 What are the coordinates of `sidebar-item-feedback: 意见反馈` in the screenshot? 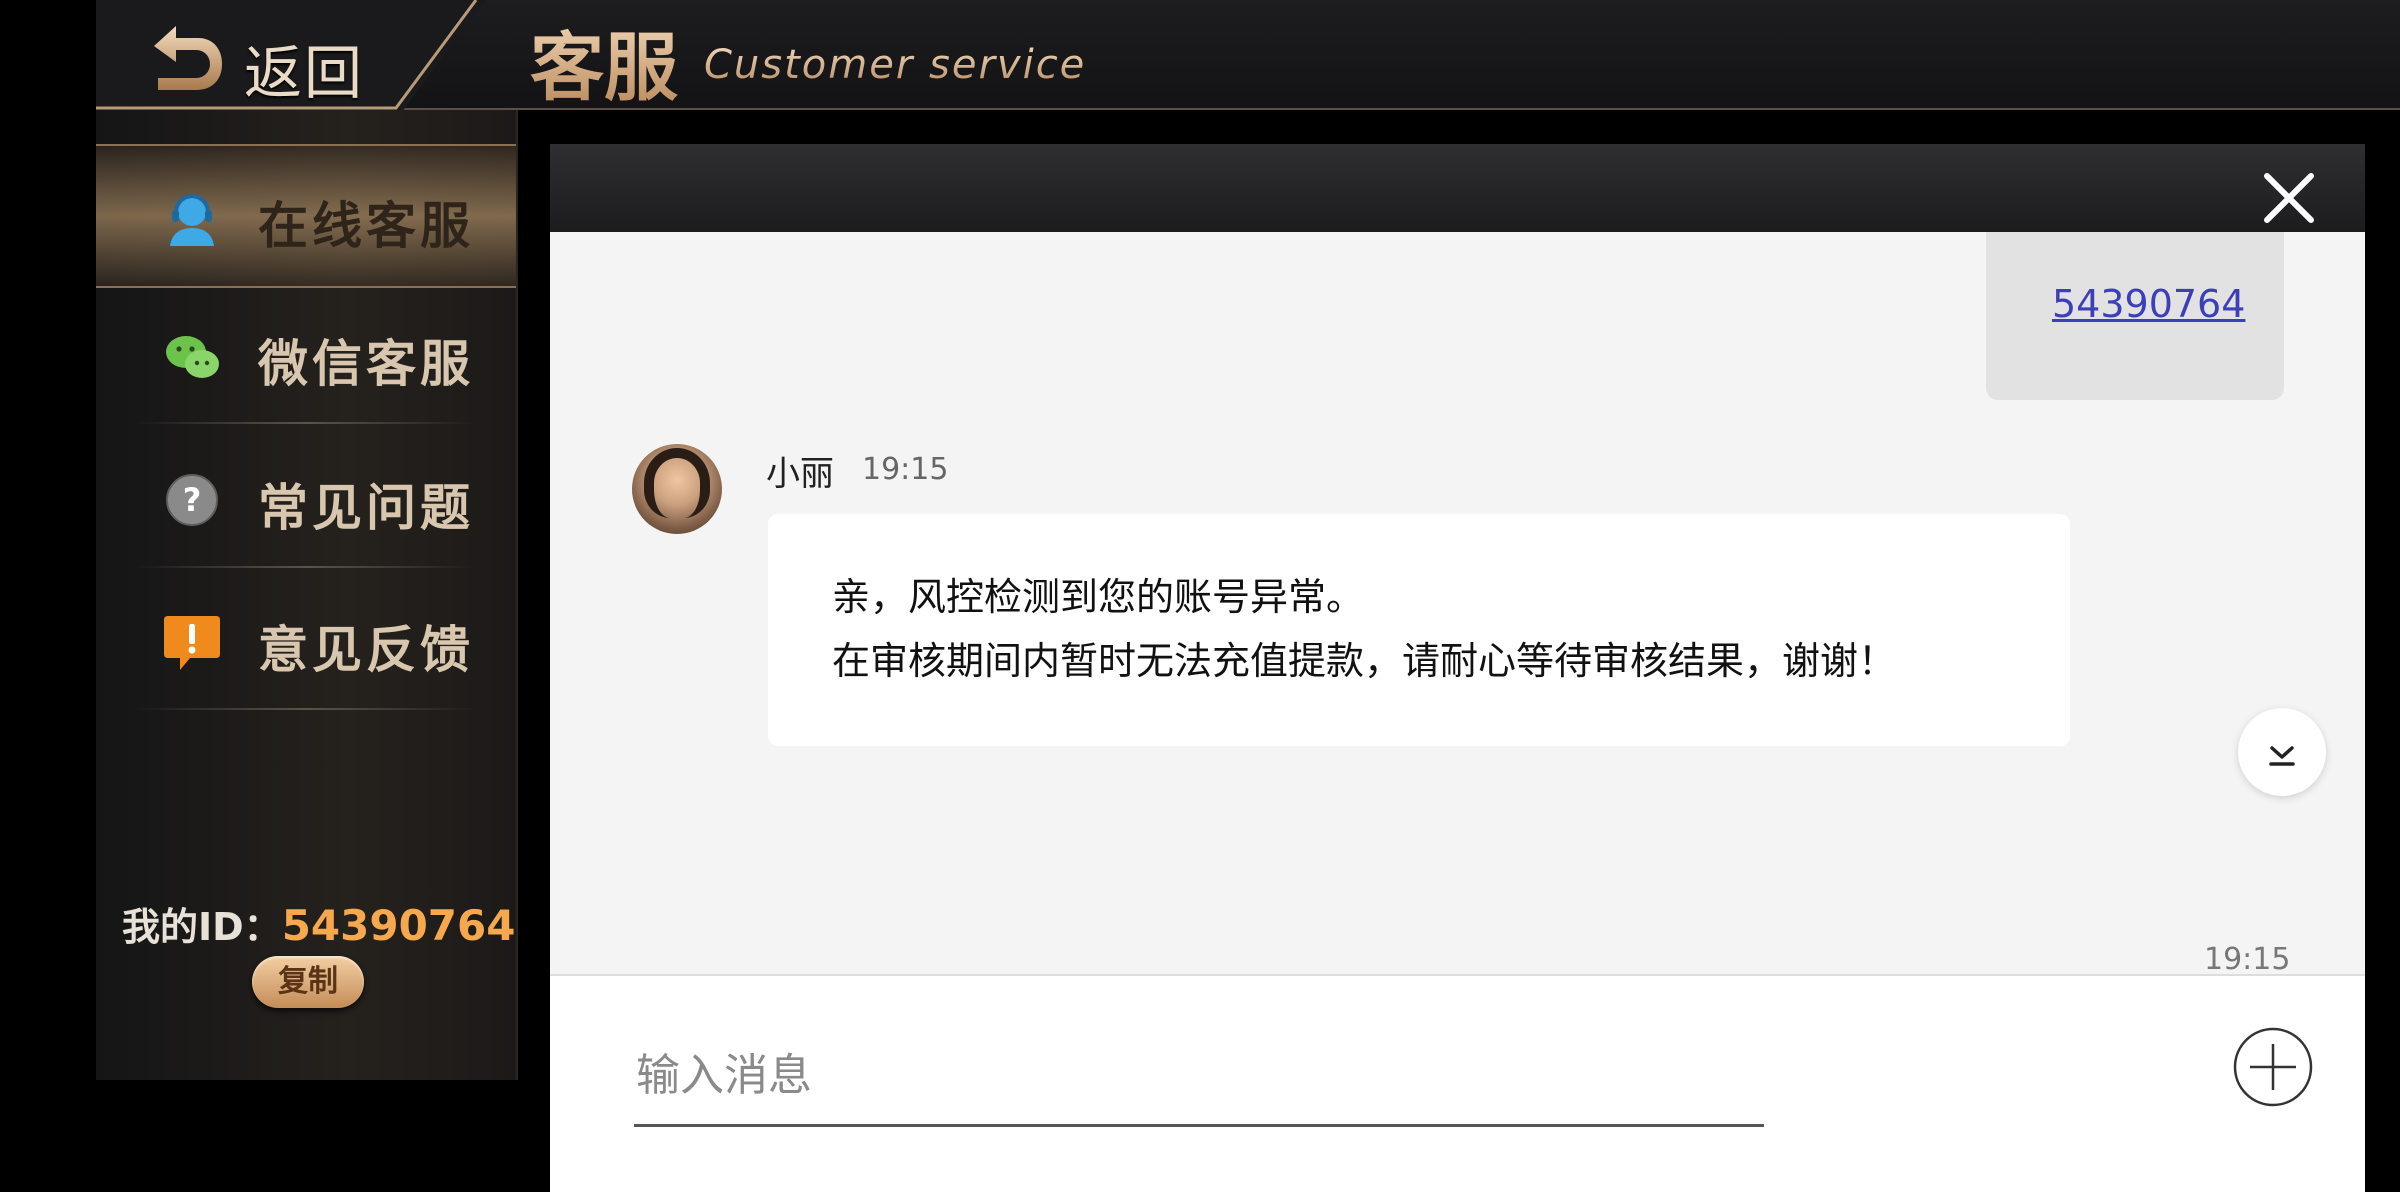 It's located at (306, 640).